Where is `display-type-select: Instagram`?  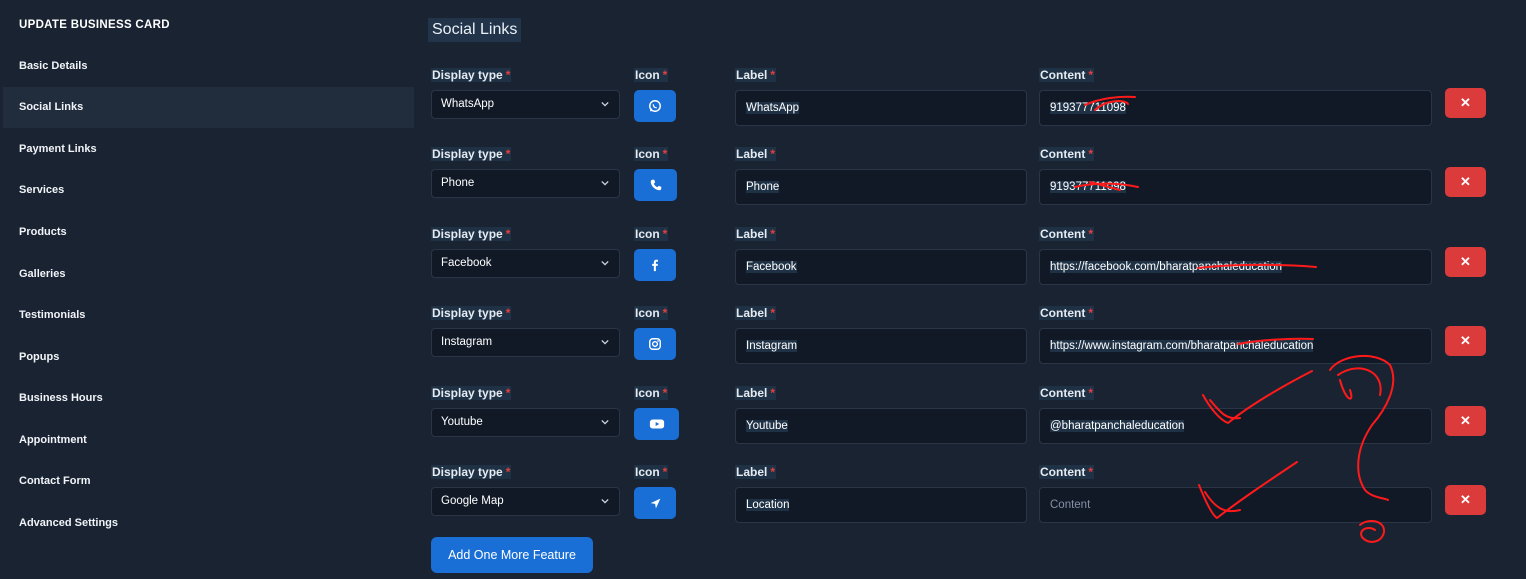 display-type-select: Instagram is located at coordinates (525, 342).